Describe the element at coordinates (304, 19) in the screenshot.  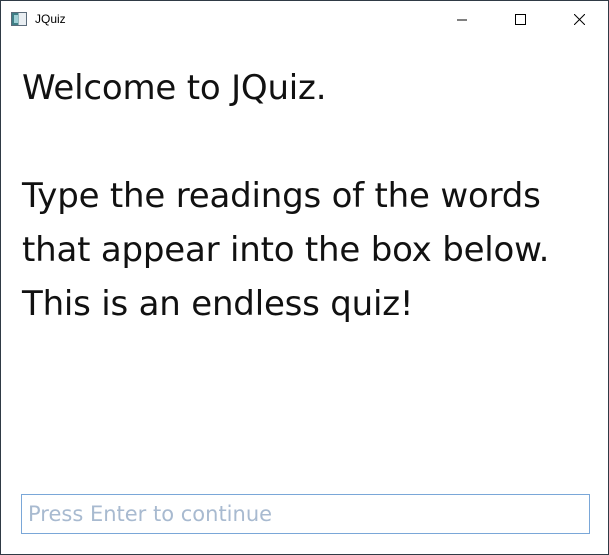
I see `title-bar: JQuiz` at that location.